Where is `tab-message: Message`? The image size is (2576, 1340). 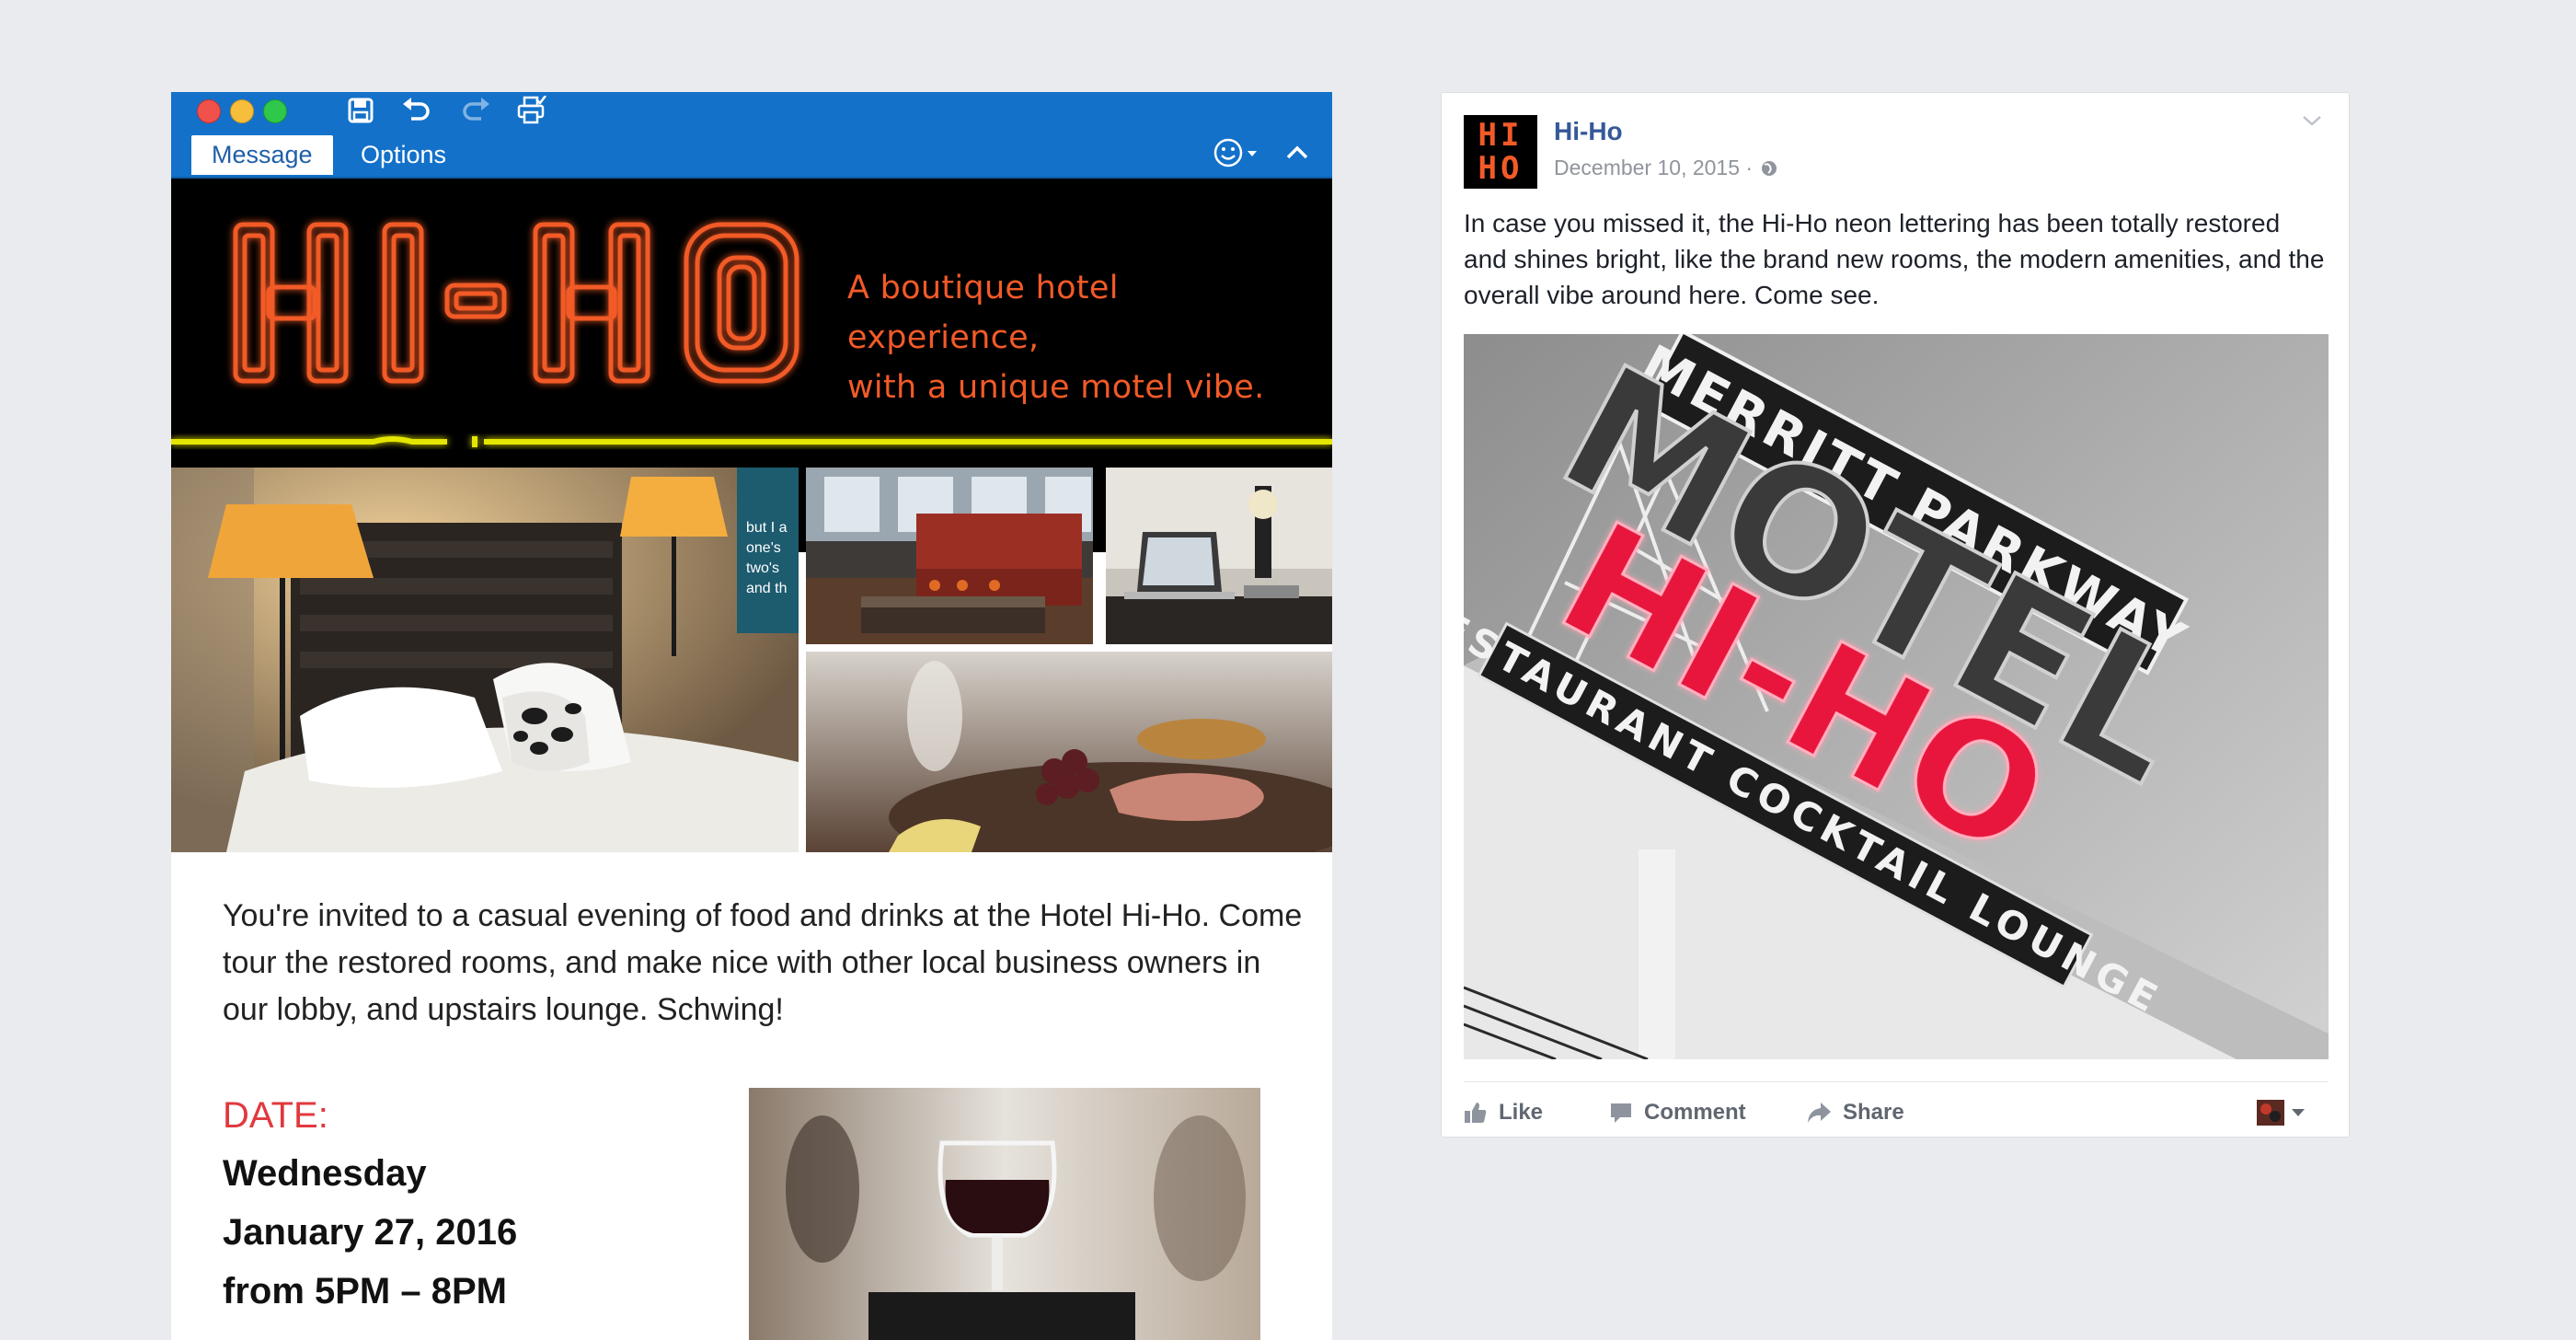
tab-message: Message is located at coordinates (262, 155).